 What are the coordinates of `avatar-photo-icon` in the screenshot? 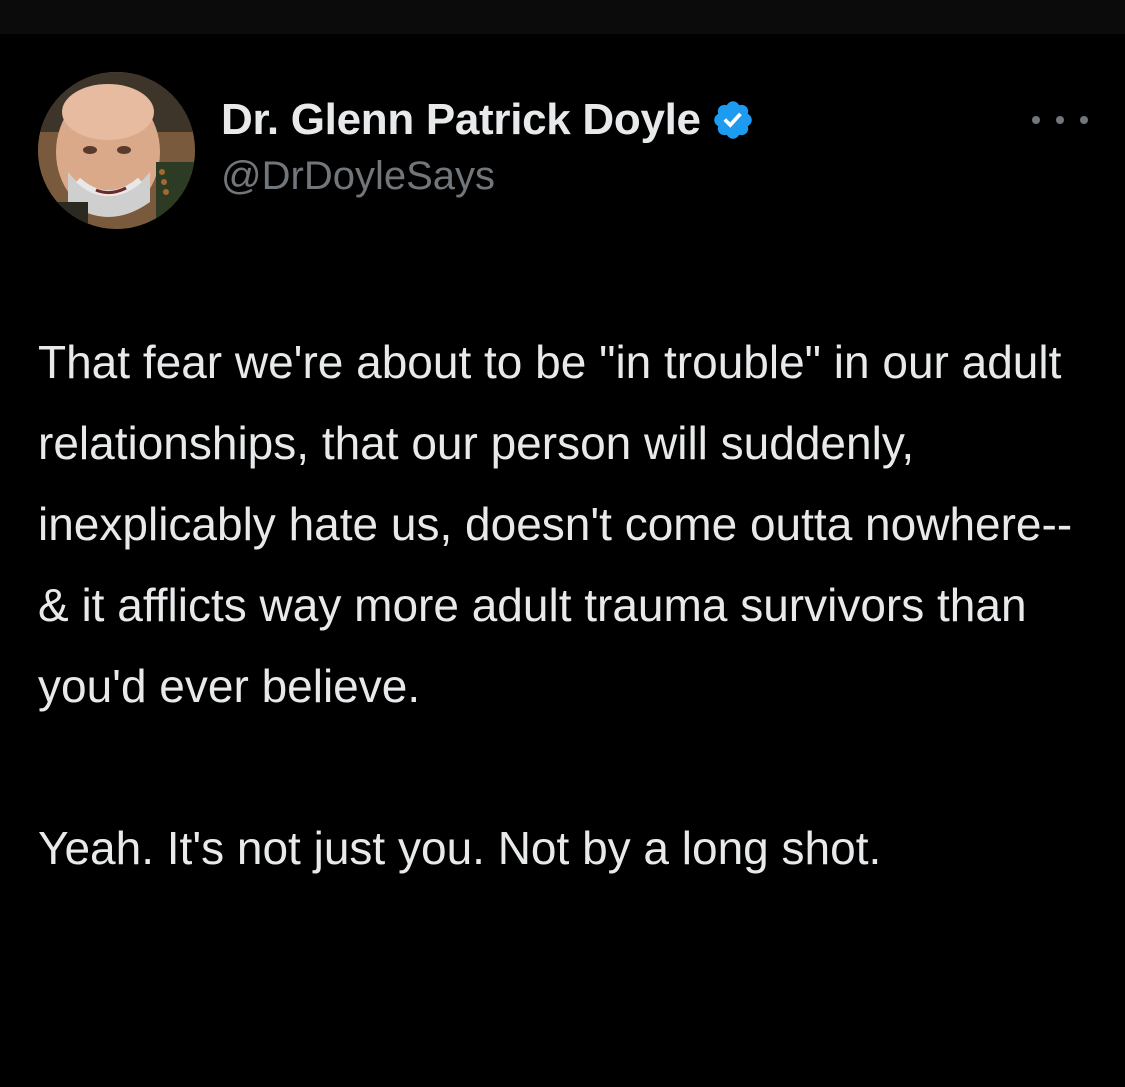 It's located at (116, 150).